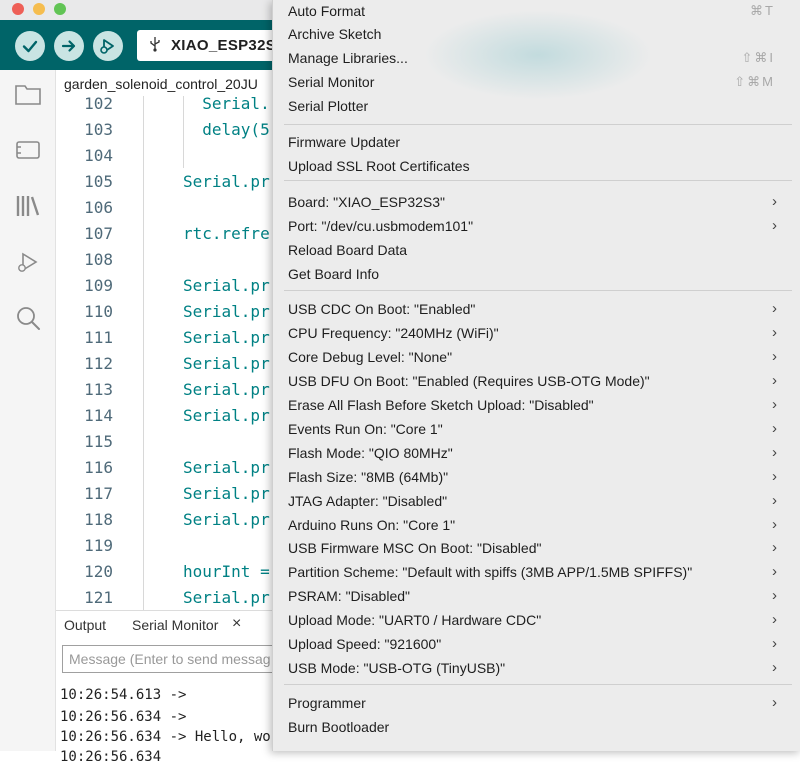 The width and height of the screenshot is (800, 765). I want to click on close-window-button, so click(18, 9).